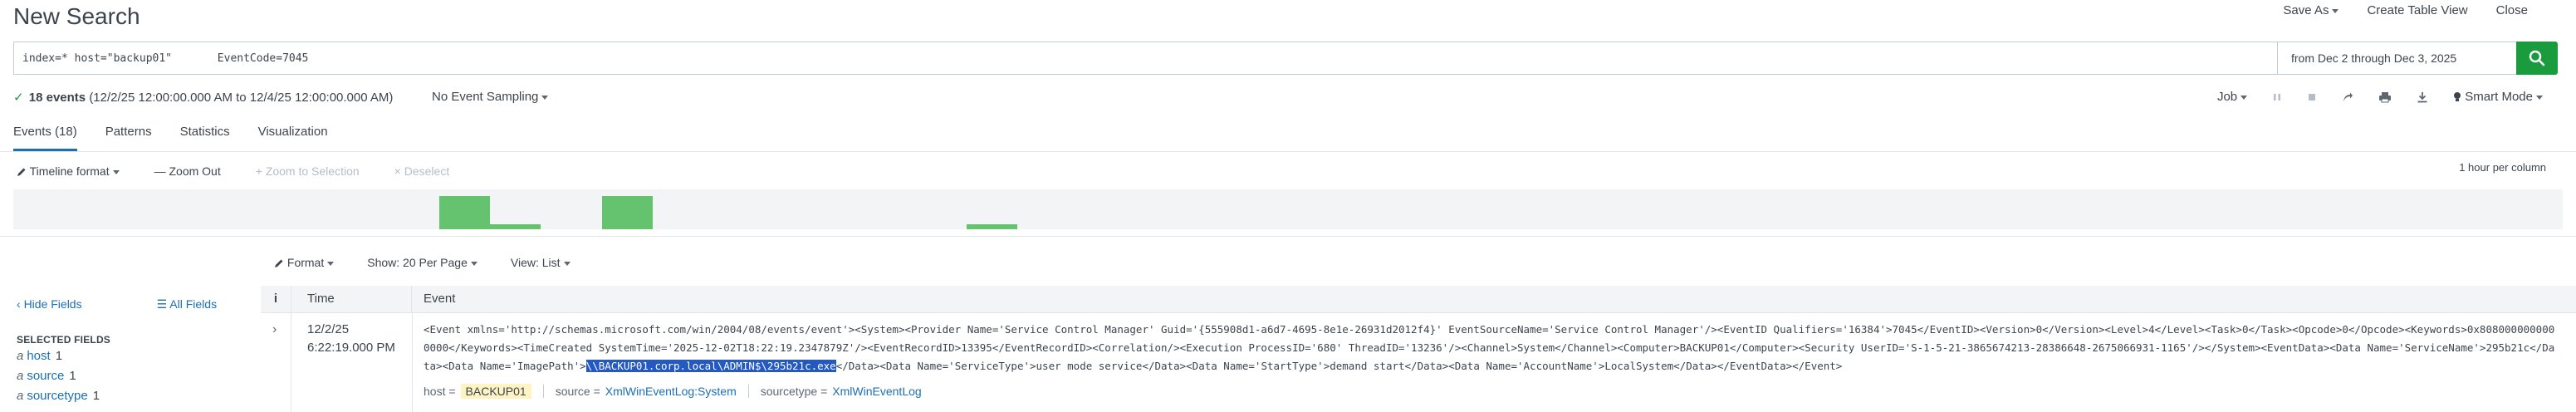 The height and width of the screenshot is (412, 2576). I want to click on source-value: XmlWinEventLog:System, so click(671, 391).